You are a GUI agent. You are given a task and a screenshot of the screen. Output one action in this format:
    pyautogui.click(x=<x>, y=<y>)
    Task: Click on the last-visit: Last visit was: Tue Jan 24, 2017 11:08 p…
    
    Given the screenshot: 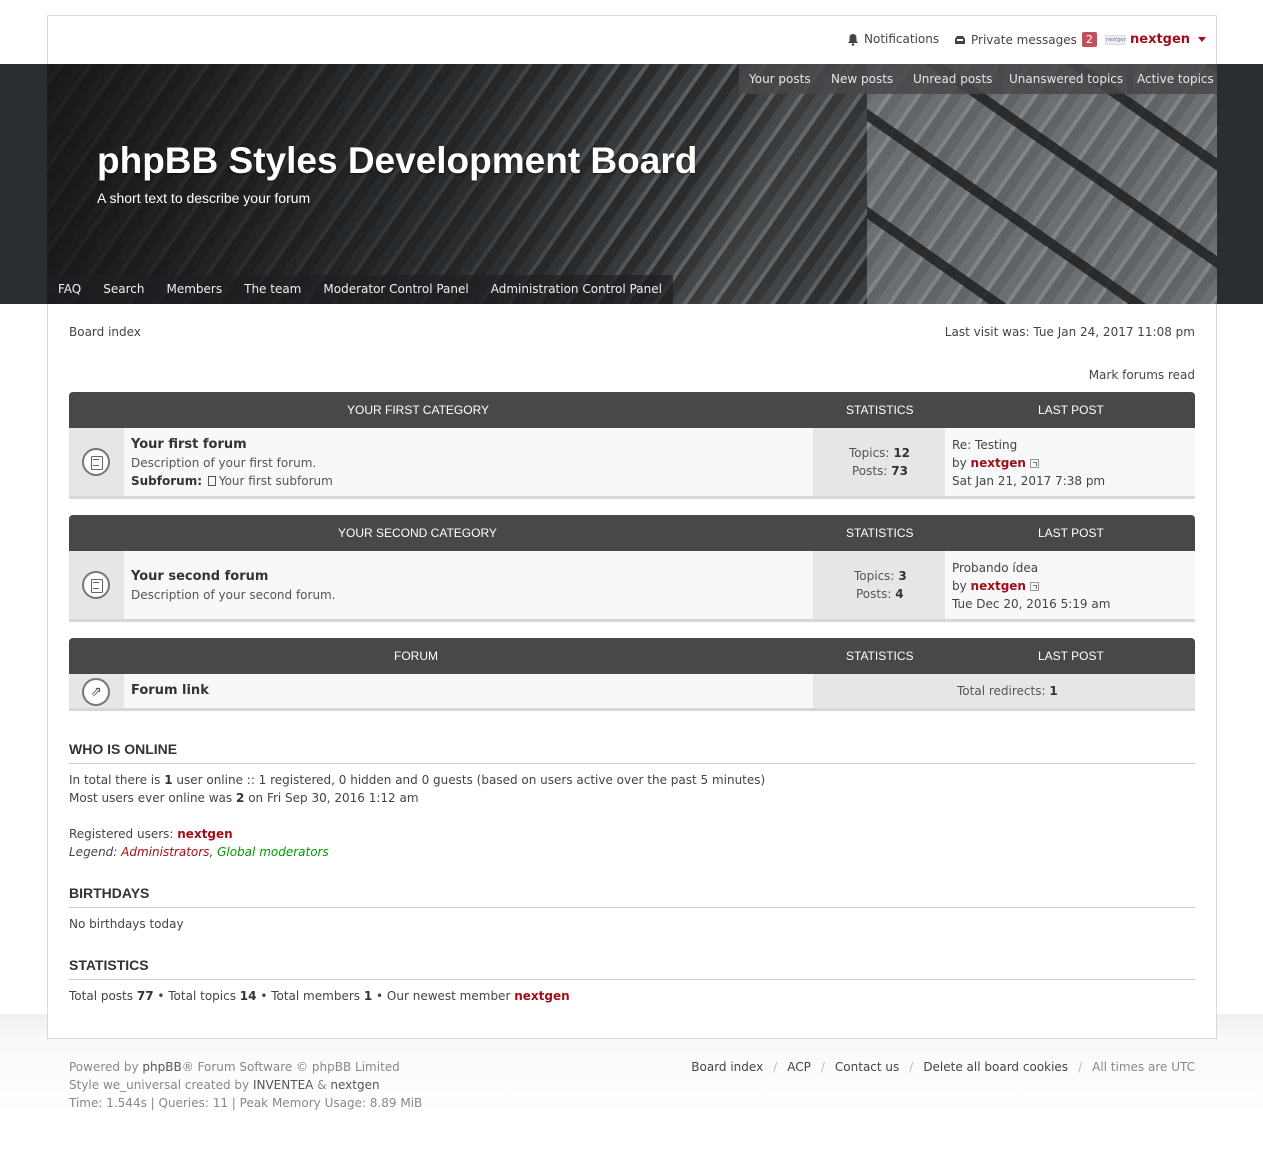 What is the action you would take?
    pyautogui.click(x=1069, y=332)
    